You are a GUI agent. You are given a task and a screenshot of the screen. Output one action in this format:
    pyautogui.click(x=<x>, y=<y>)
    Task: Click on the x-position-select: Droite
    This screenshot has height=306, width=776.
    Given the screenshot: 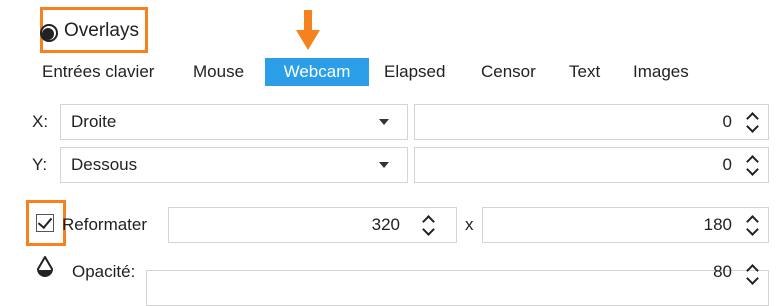 What is the action you would take?
    pyautogui.click(x=234, y=122)
    